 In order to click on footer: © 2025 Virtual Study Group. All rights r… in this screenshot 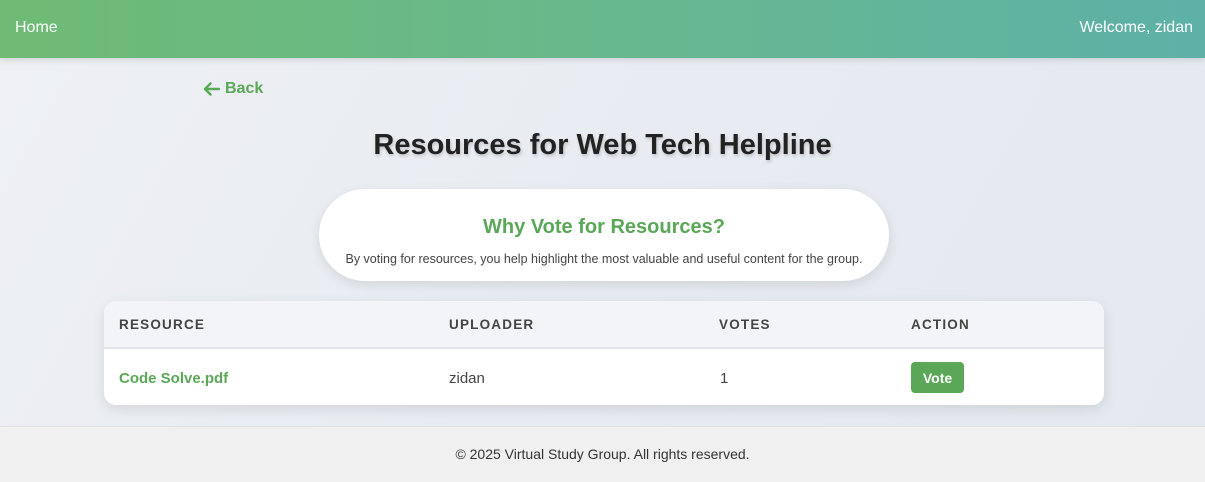, I will do `click(602, 454)`.